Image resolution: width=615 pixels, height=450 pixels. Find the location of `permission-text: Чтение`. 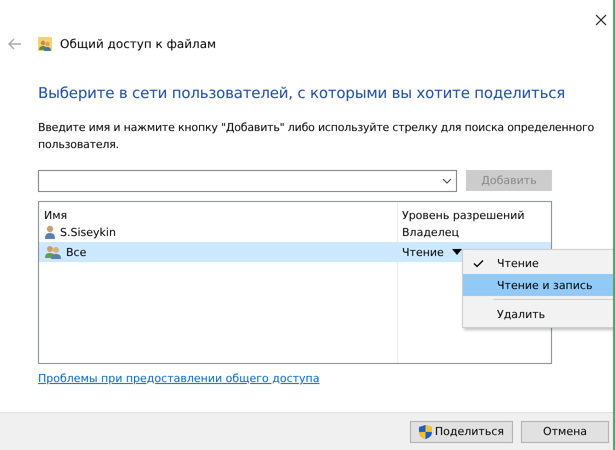

permission-text: Чтение is located at coordinates (423, 252).